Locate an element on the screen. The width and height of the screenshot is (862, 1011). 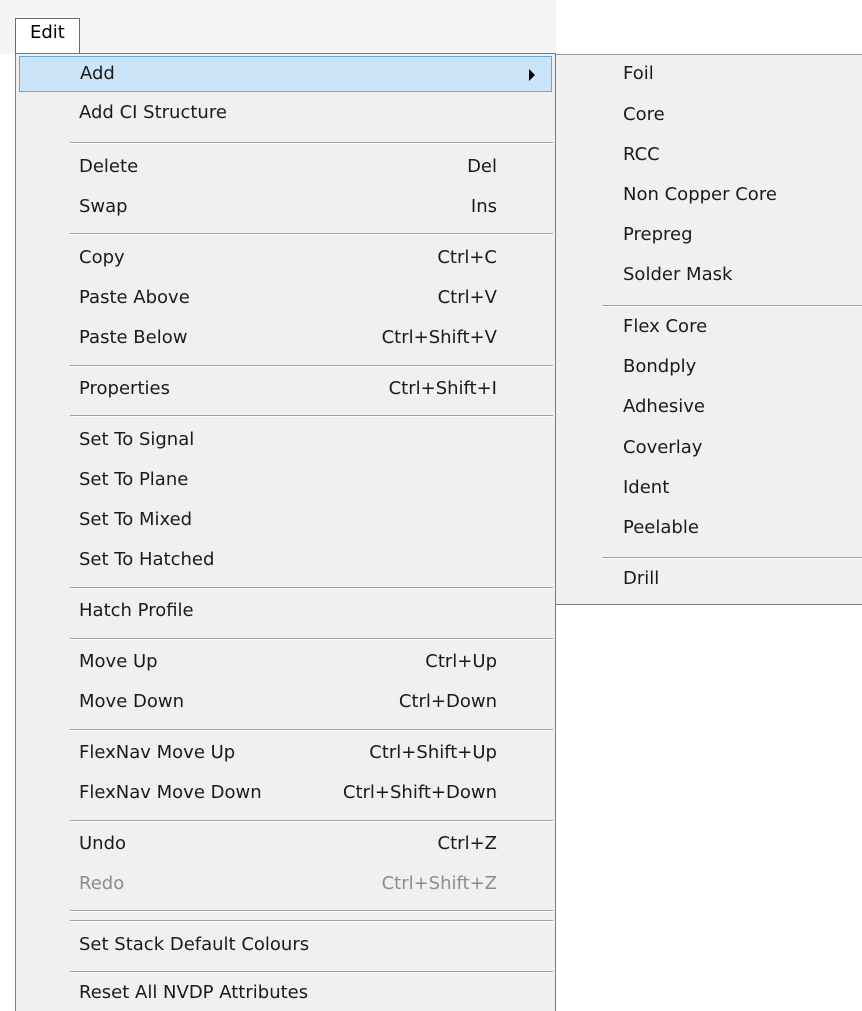
menu-item-redo: Redo Ctrl+Shift+Z is located at coordinates (285, 885).